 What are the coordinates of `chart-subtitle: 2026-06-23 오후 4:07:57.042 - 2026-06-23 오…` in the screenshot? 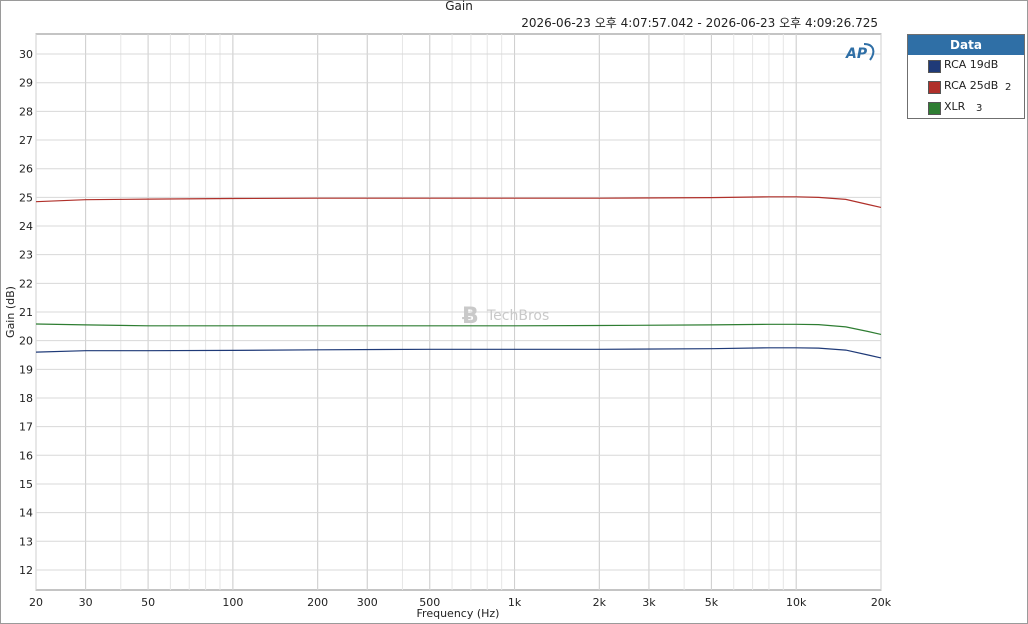 It's located at (699, 23).